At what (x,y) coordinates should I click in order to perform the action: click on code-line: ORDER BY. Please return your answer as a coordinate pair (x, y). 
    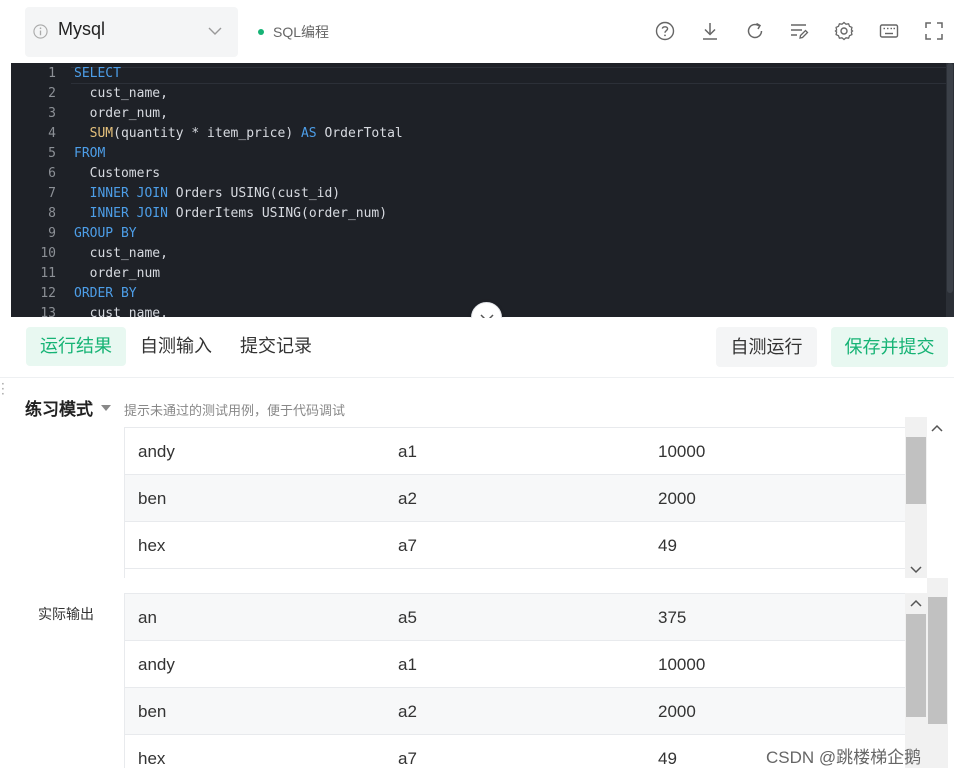
    Looking at the image, I should click on (105, 293).